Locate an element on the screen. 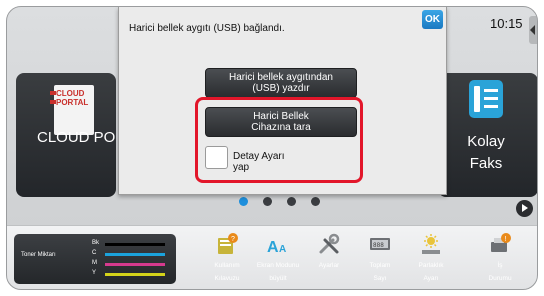 The image size is (544, 296). job-status-button: ! İş Durumu is located at coordinates (500, 259).